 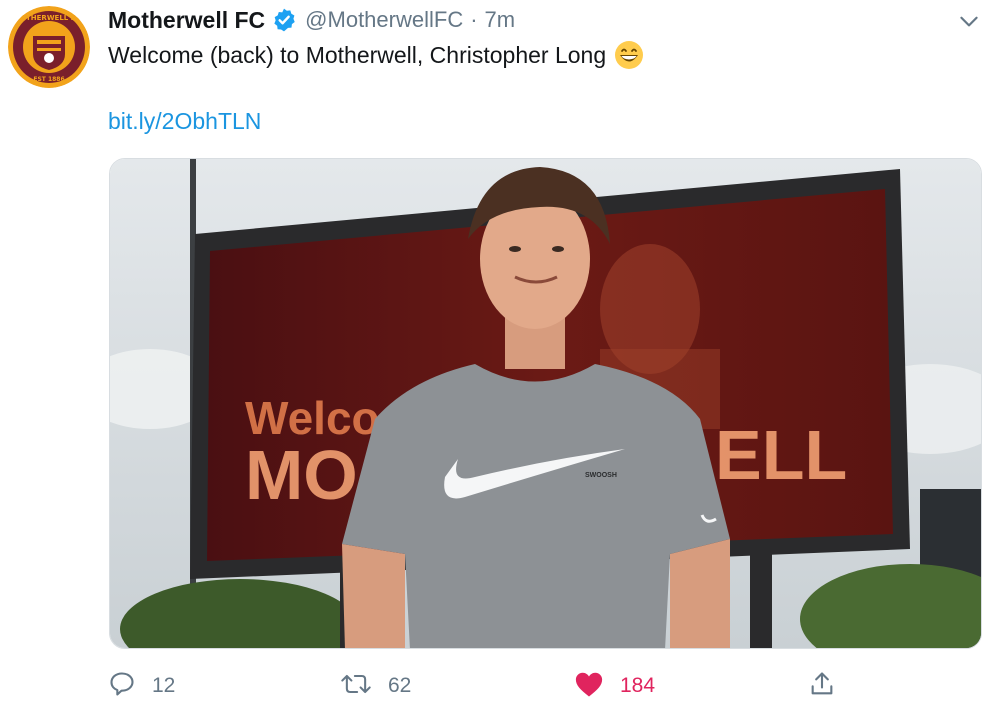 What do you see at coordinates (589, 686) in the screenshot?
I see `heart-icon` at bounding box center [589, 686].